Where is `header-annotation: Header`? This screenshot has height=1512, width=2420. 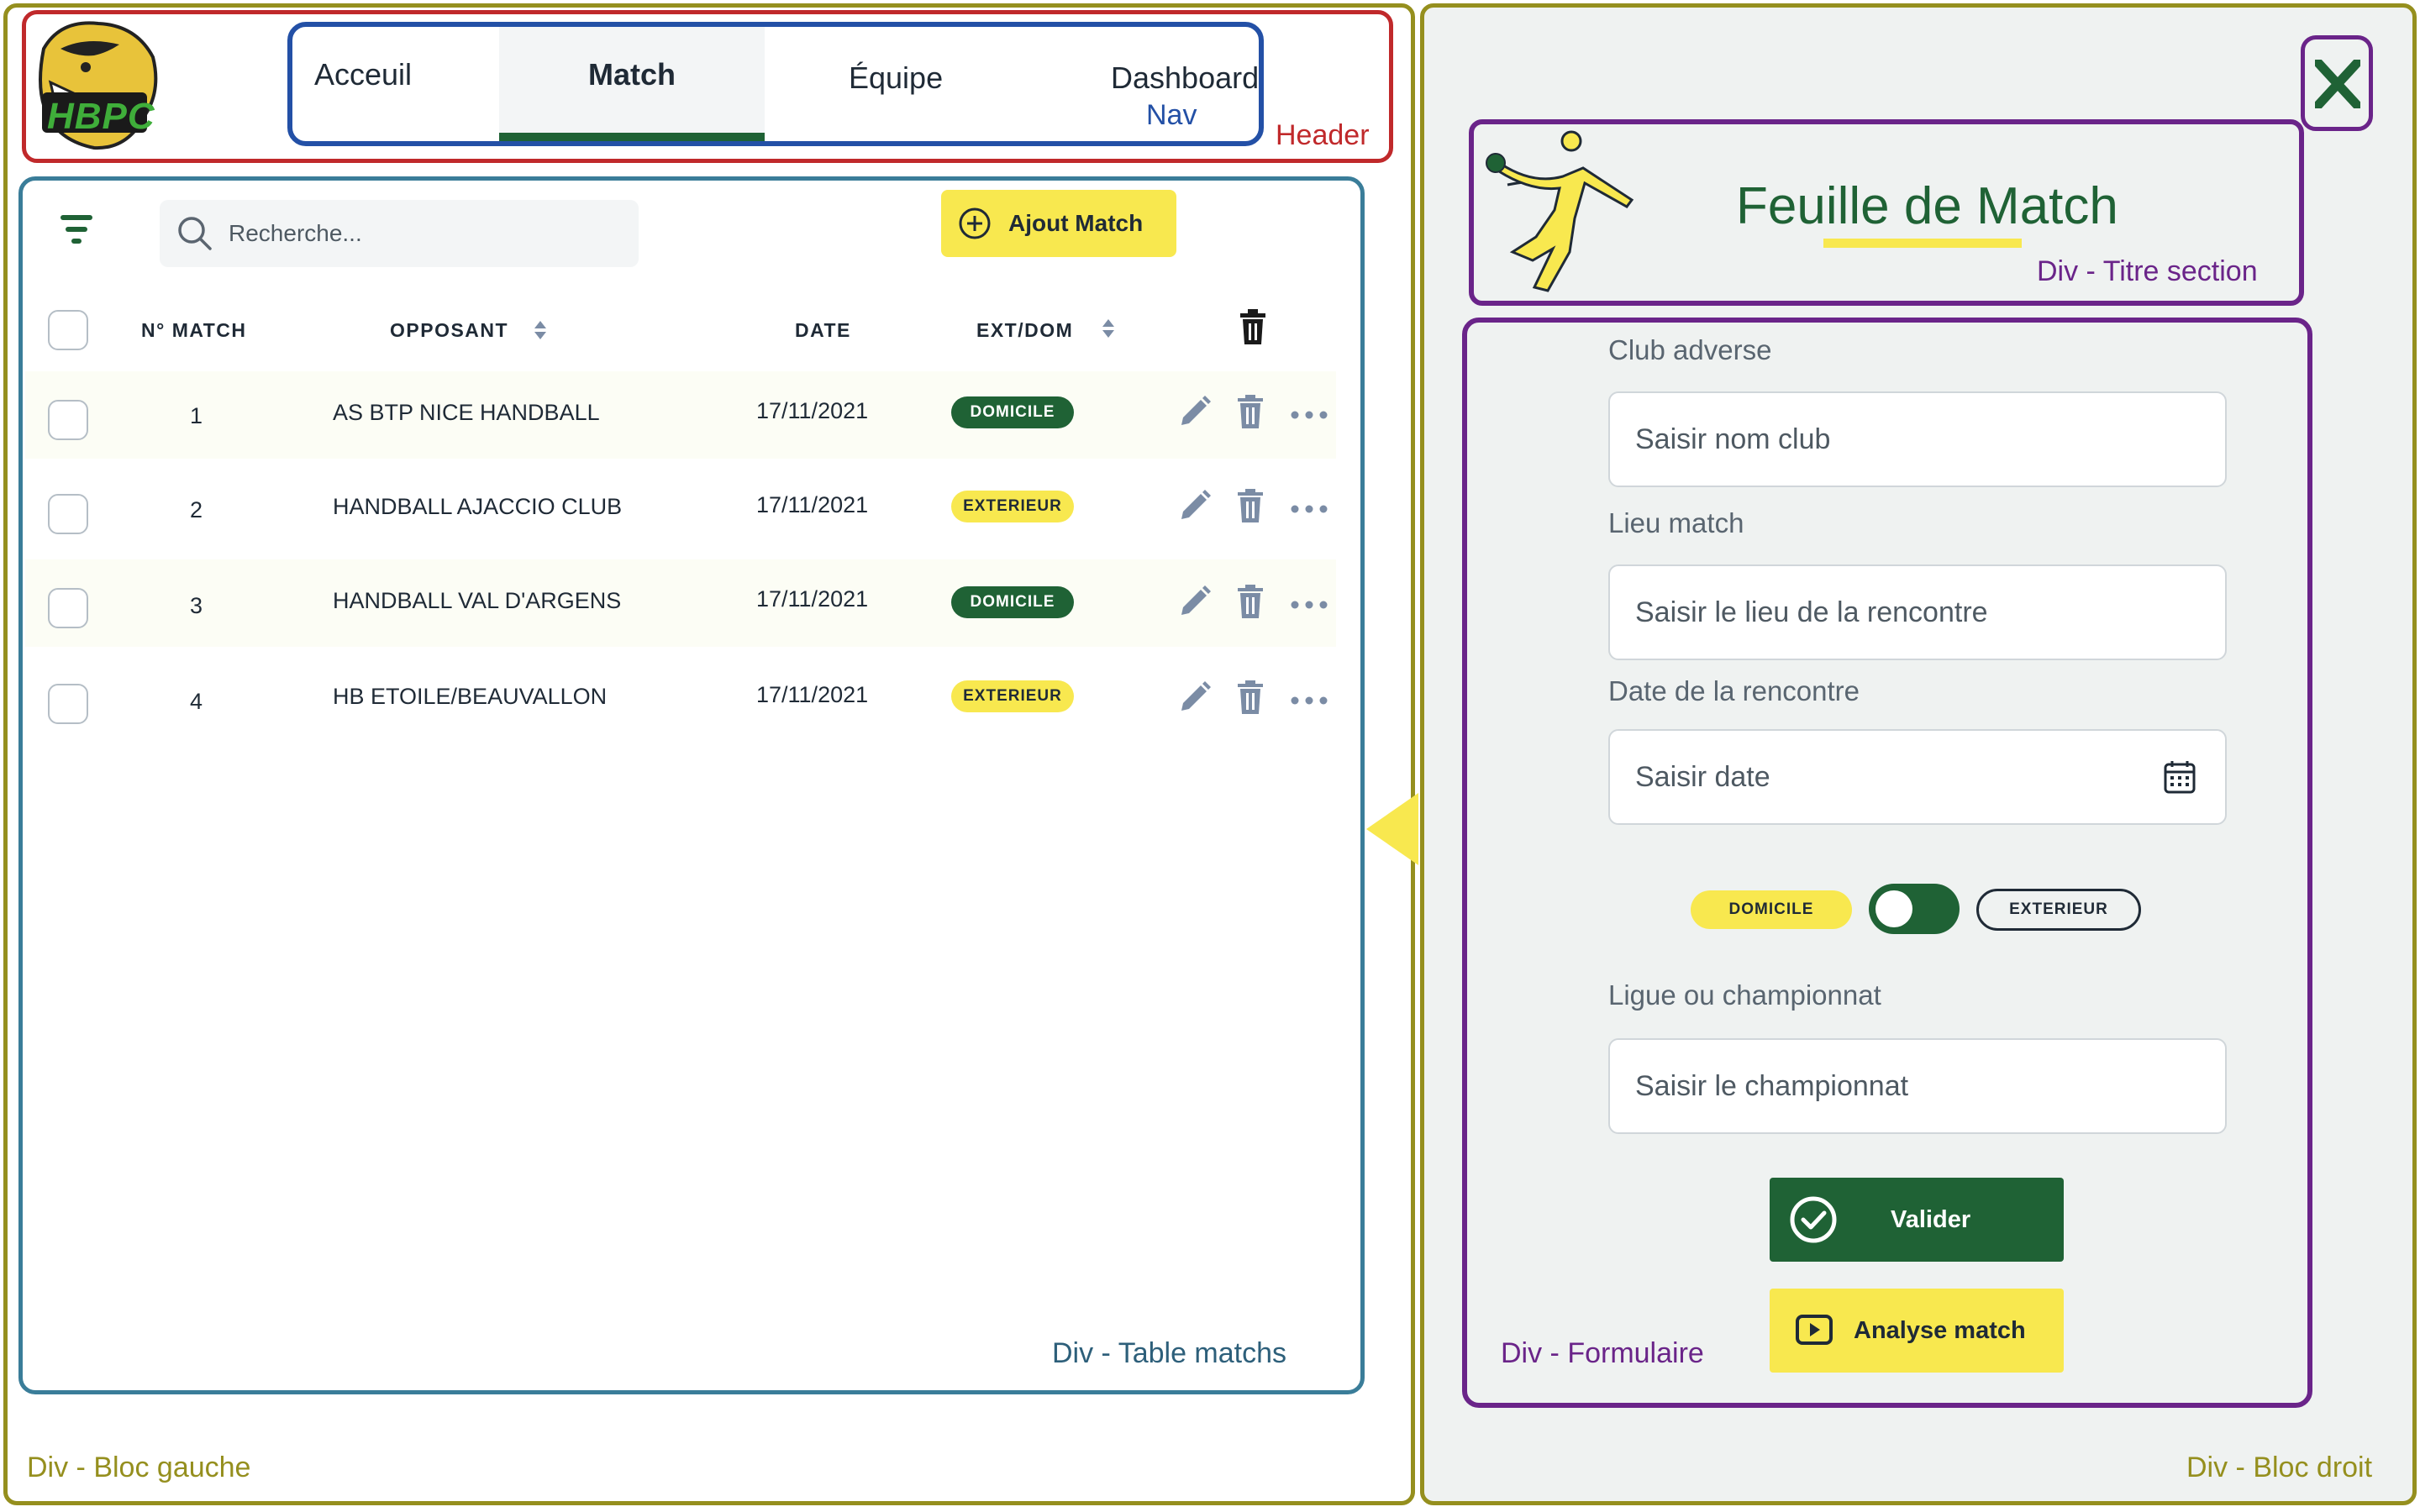 header-annotation: Header is located at coordinates (1323, 135).